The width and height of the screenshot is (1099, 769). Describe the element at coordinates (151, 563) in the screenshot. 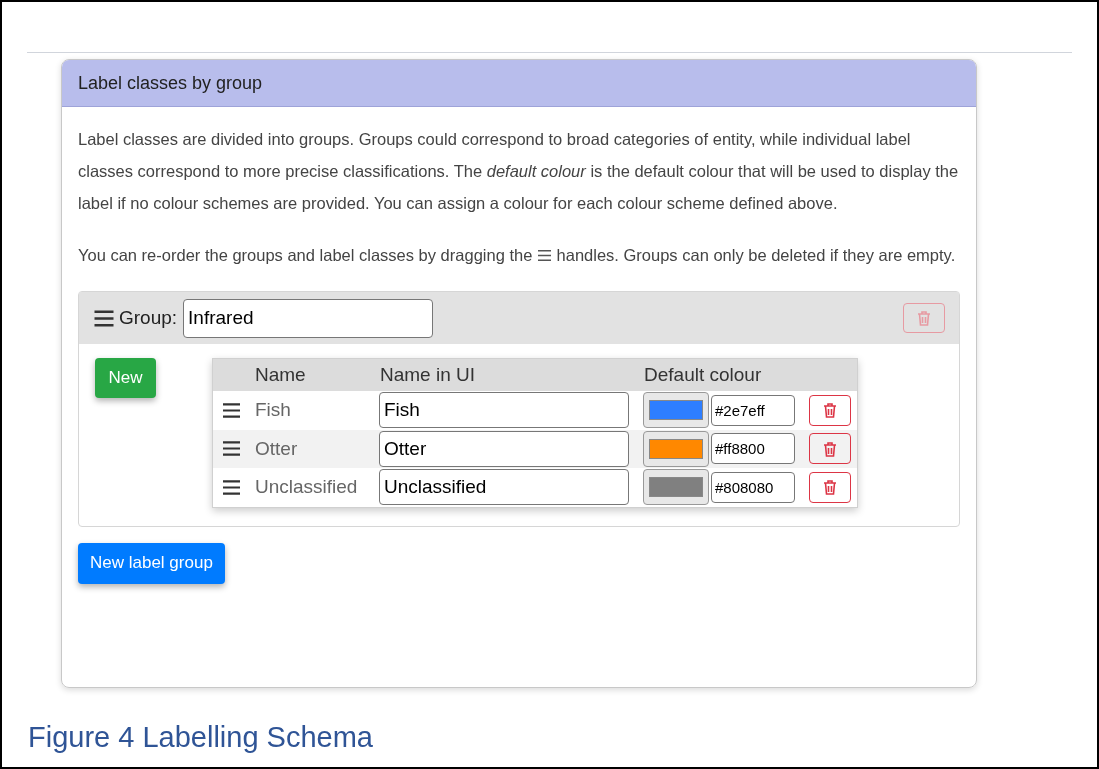

I see `new-label-group-button: New label group` at that location.